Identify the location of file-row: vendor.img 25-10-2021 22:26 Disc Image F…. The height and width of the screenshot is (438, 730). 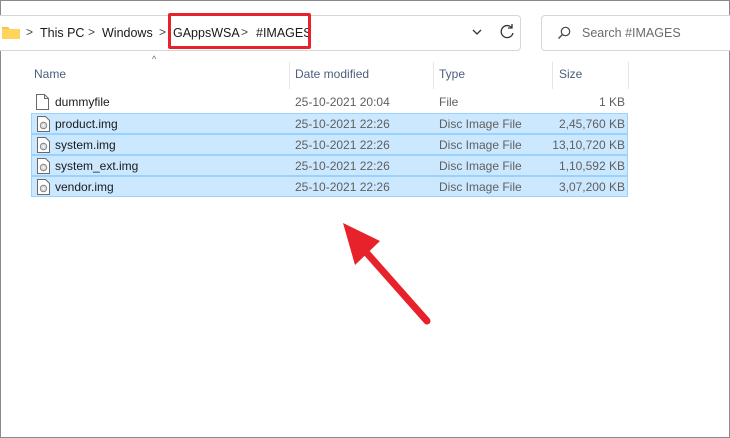
(329, 186).